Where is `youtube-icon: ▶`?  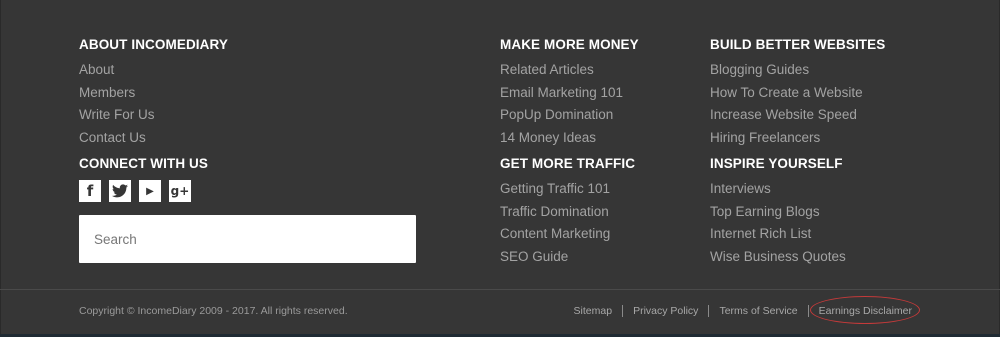 youtube-icon: ▶ is located at coordinates (150, 191).